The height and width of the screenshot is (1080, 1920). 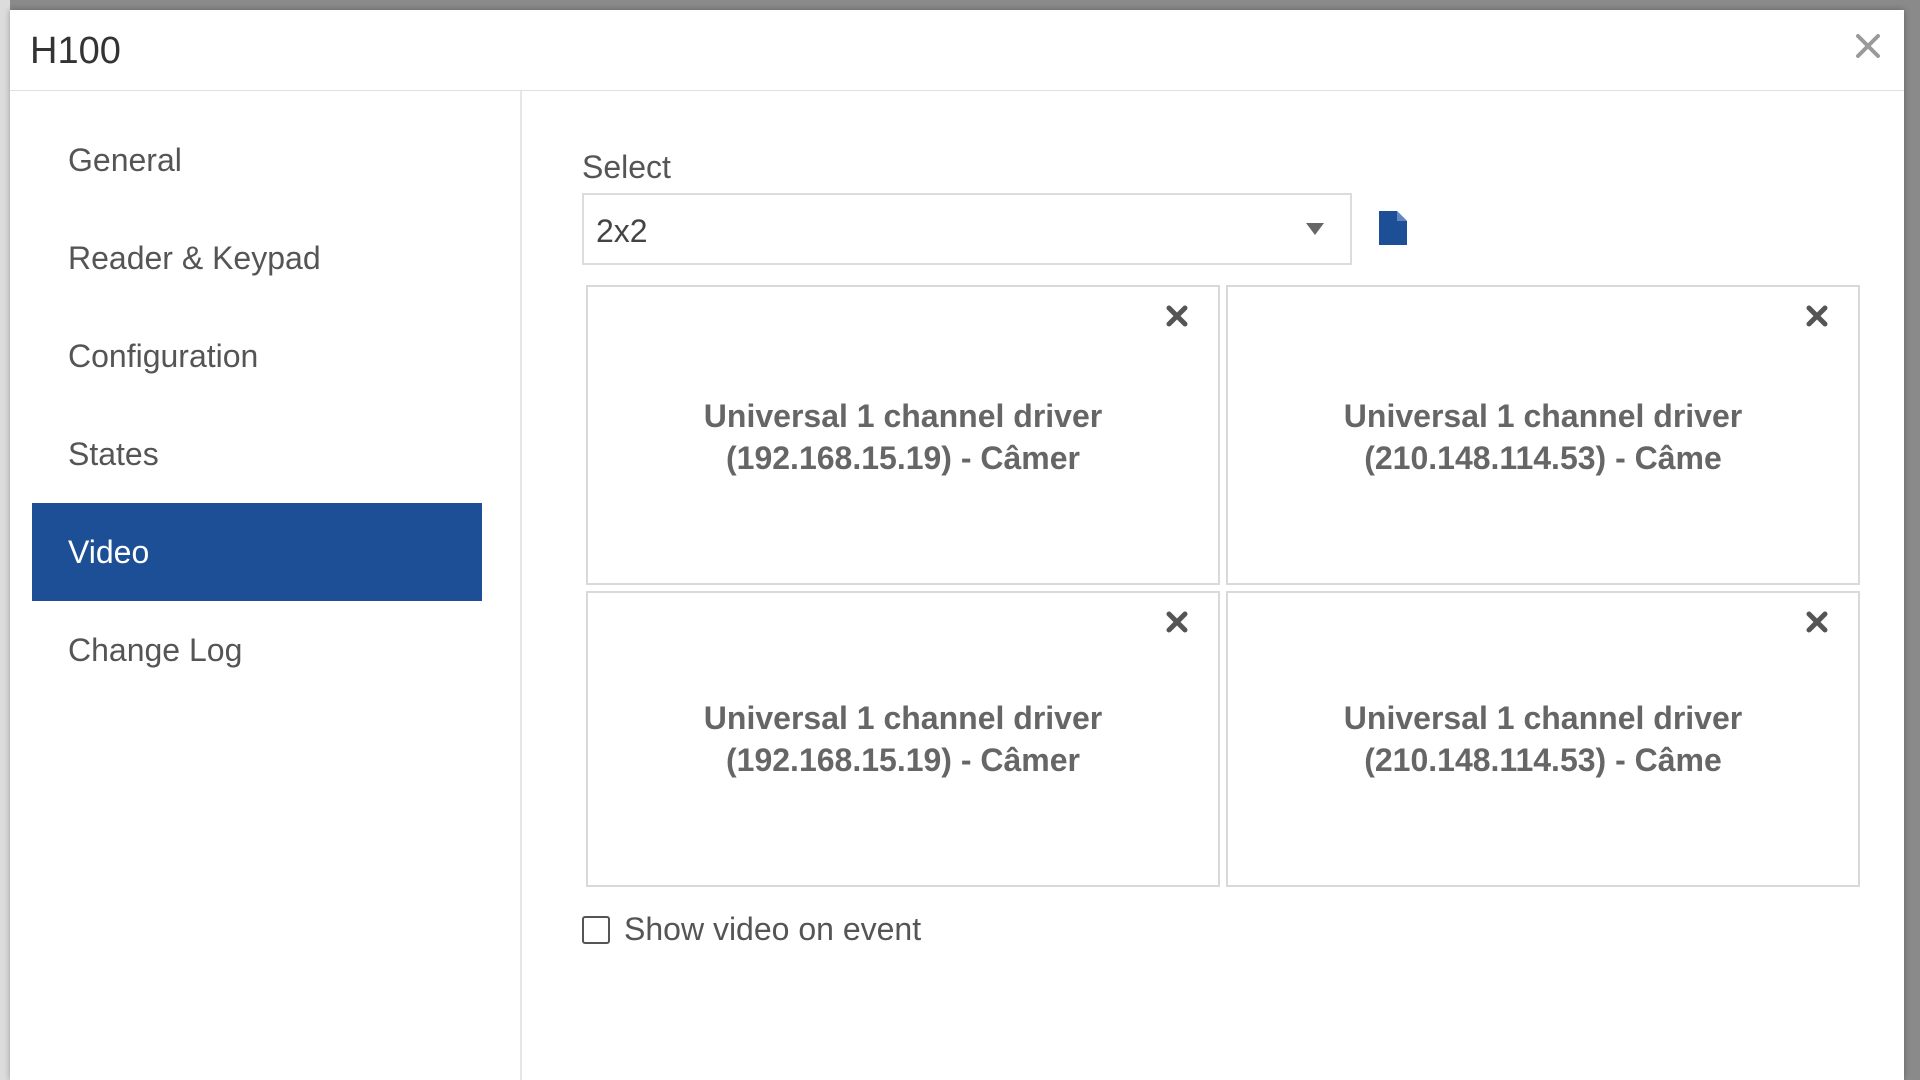 I want to click on sidebar-item-configuration: Configuration, so click(x=257, y=356).